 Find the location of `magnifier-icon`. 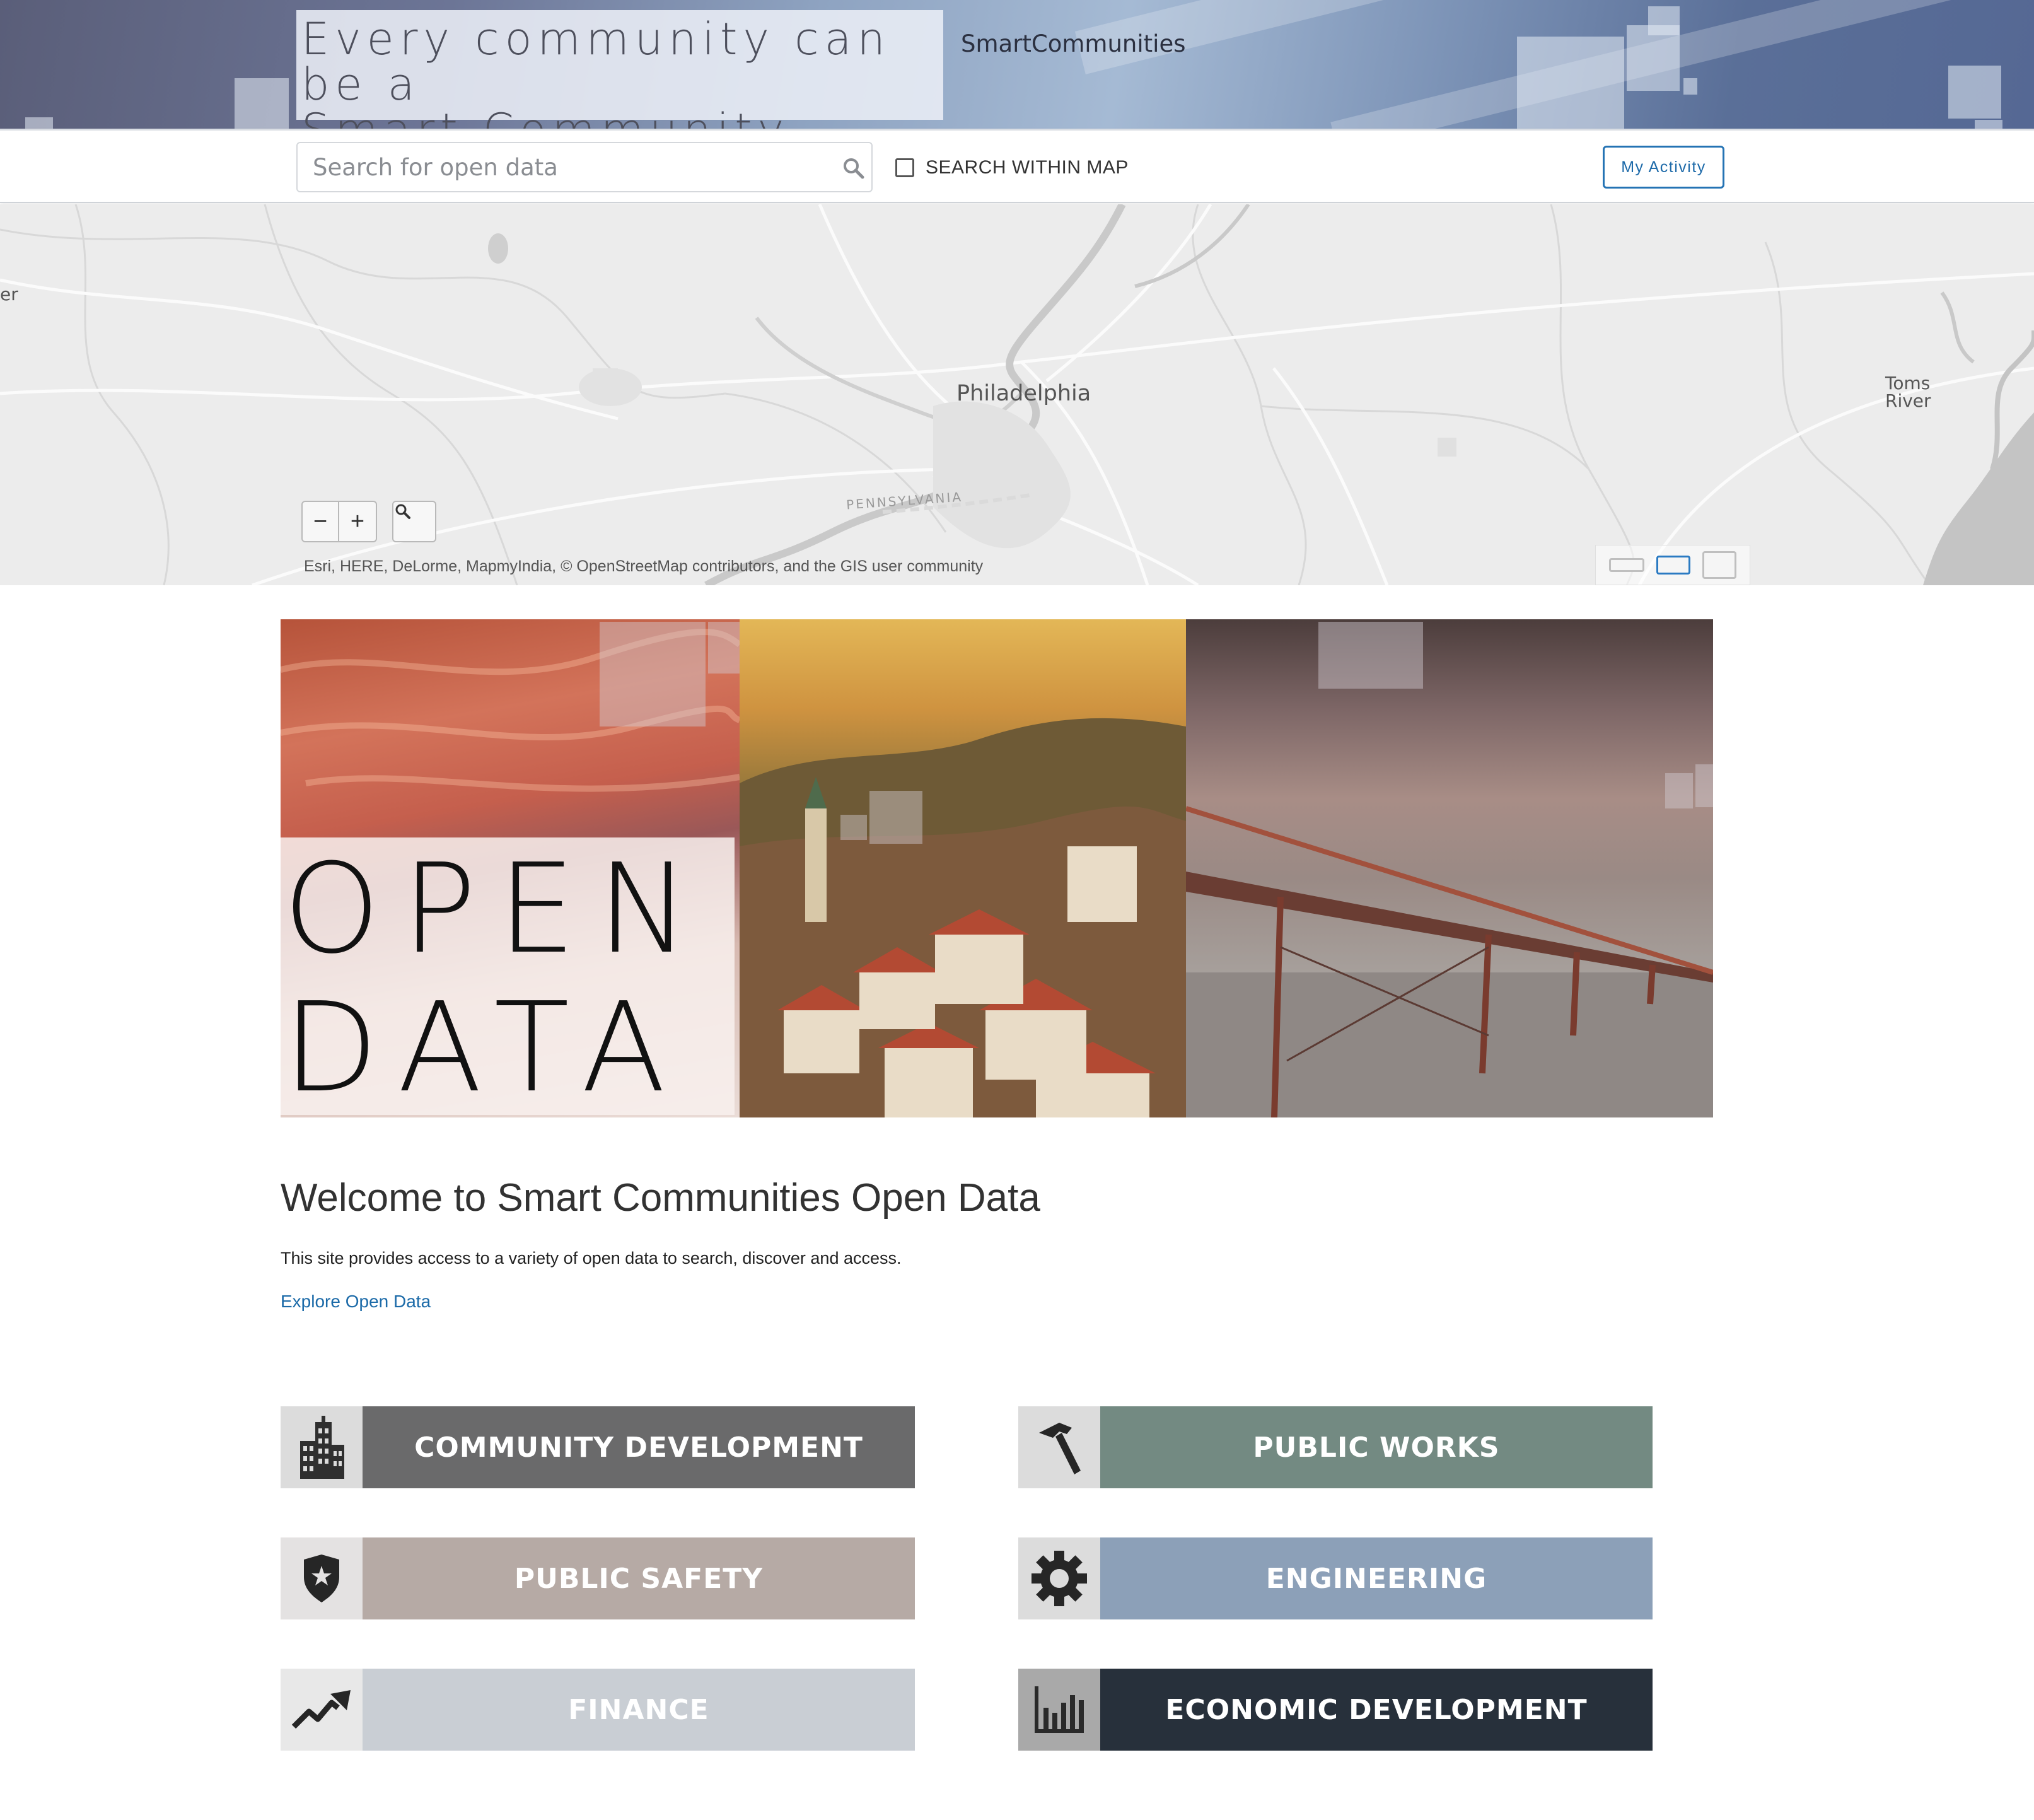

magnifier-icon is located at coordinates (402, 511).